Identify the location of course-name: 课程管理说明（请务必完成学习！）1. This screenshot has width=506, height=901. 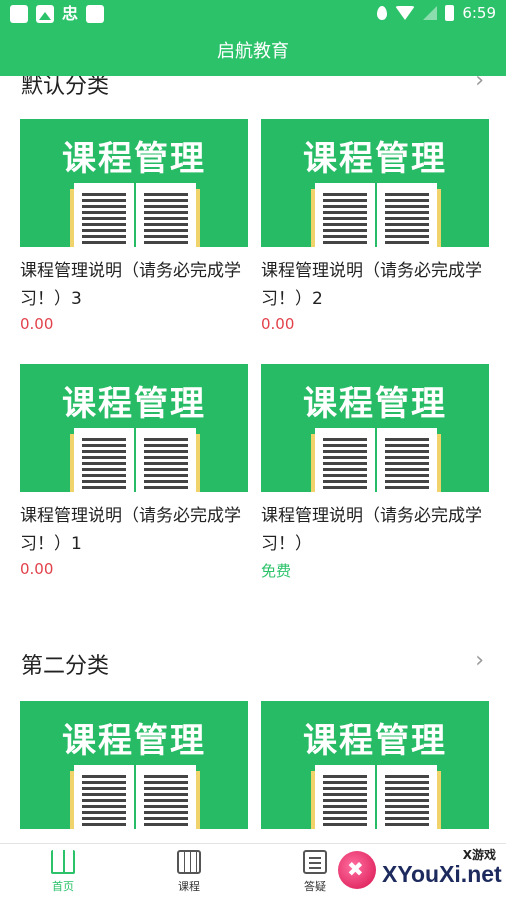
(130, 530).